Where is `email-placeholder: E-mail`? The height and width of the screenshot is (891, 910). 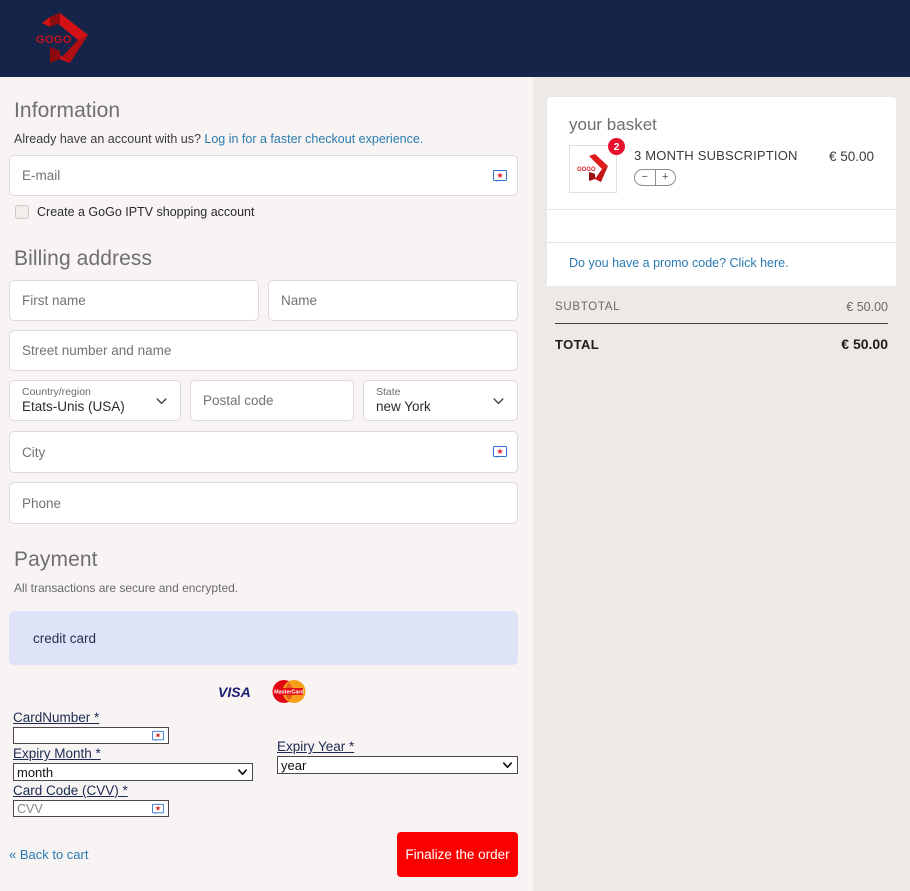
email-placeholder: E-mail is located at coordinates (41, 175).